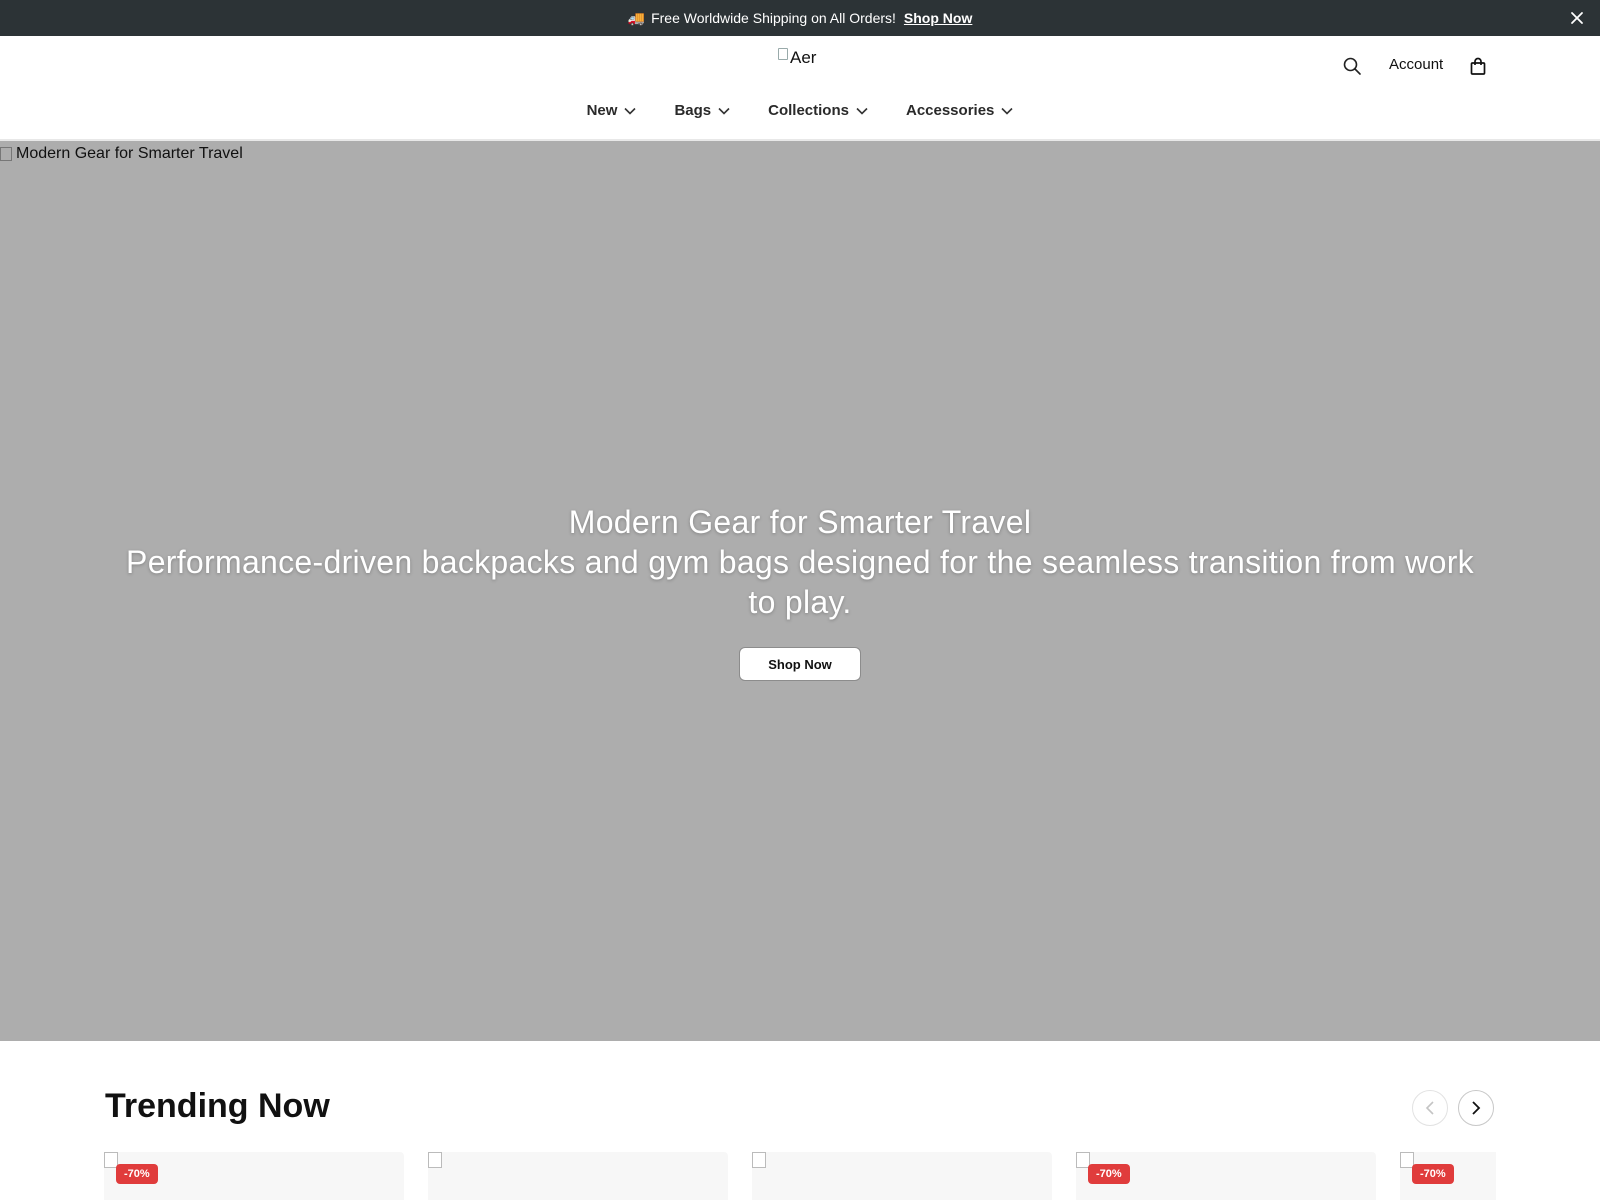 Image resolution: width=1600 pixels, height=1200 pixels. Describe the element at coordinates (636, 17) in the screenshot. I see `truck-icon: 🚚` at that location.